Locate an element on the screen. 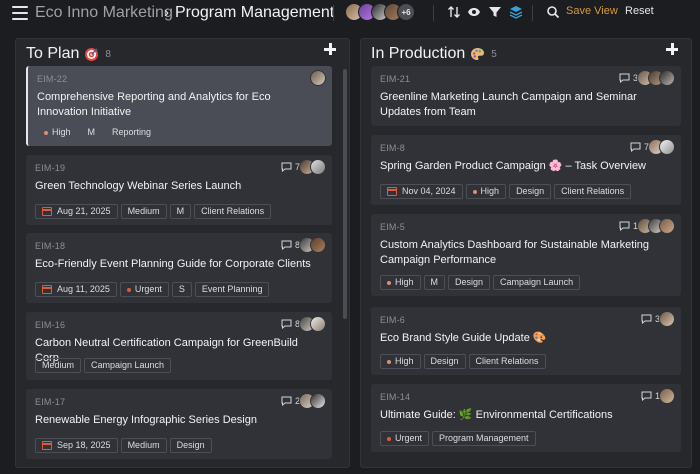  card-tags: Sep 18, 2025 Medium Design is located at coordinates (123, 445).